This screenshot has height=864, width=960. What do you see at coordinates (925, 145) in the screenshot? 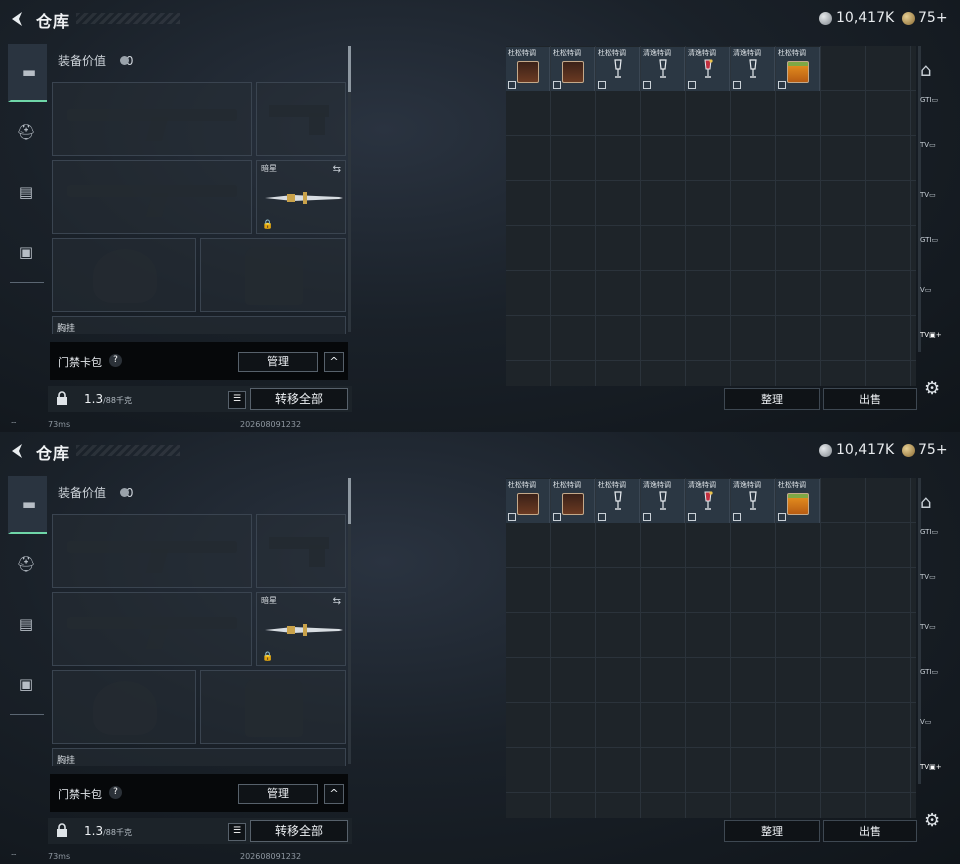
I see `container-label: TV` at bounding box center [925, 145].